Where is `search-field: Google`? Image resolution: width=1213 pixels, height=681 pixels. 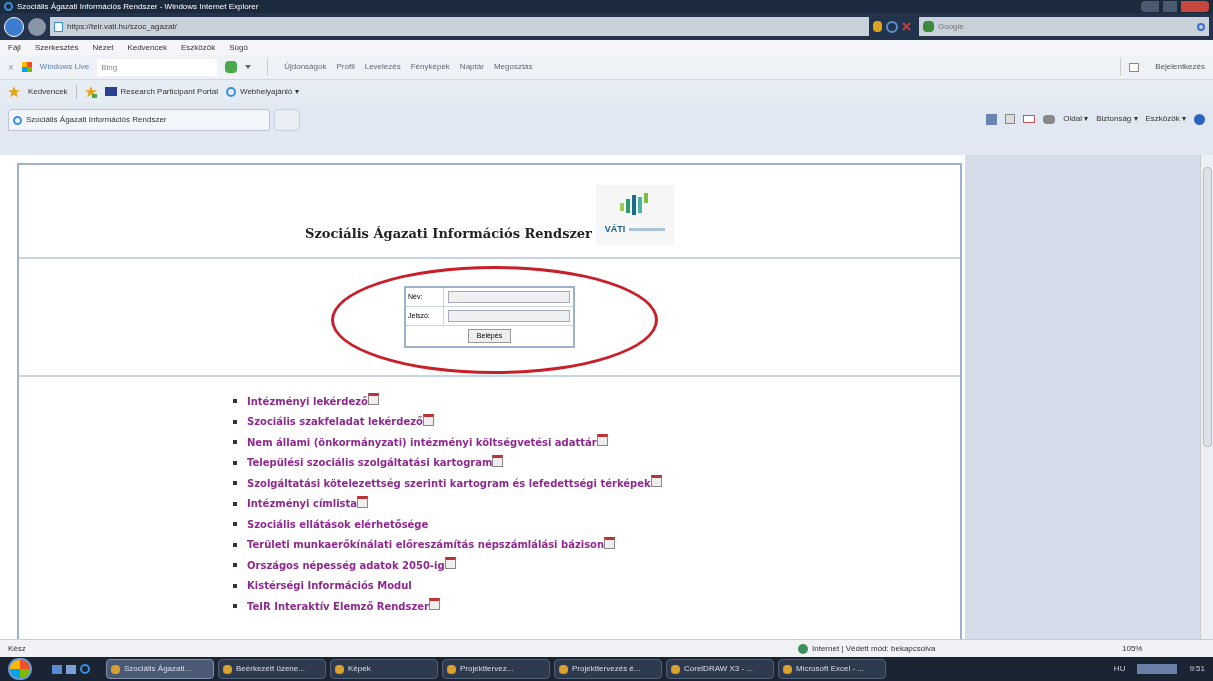 search-field: Google is located at coordinates (1063, 26).